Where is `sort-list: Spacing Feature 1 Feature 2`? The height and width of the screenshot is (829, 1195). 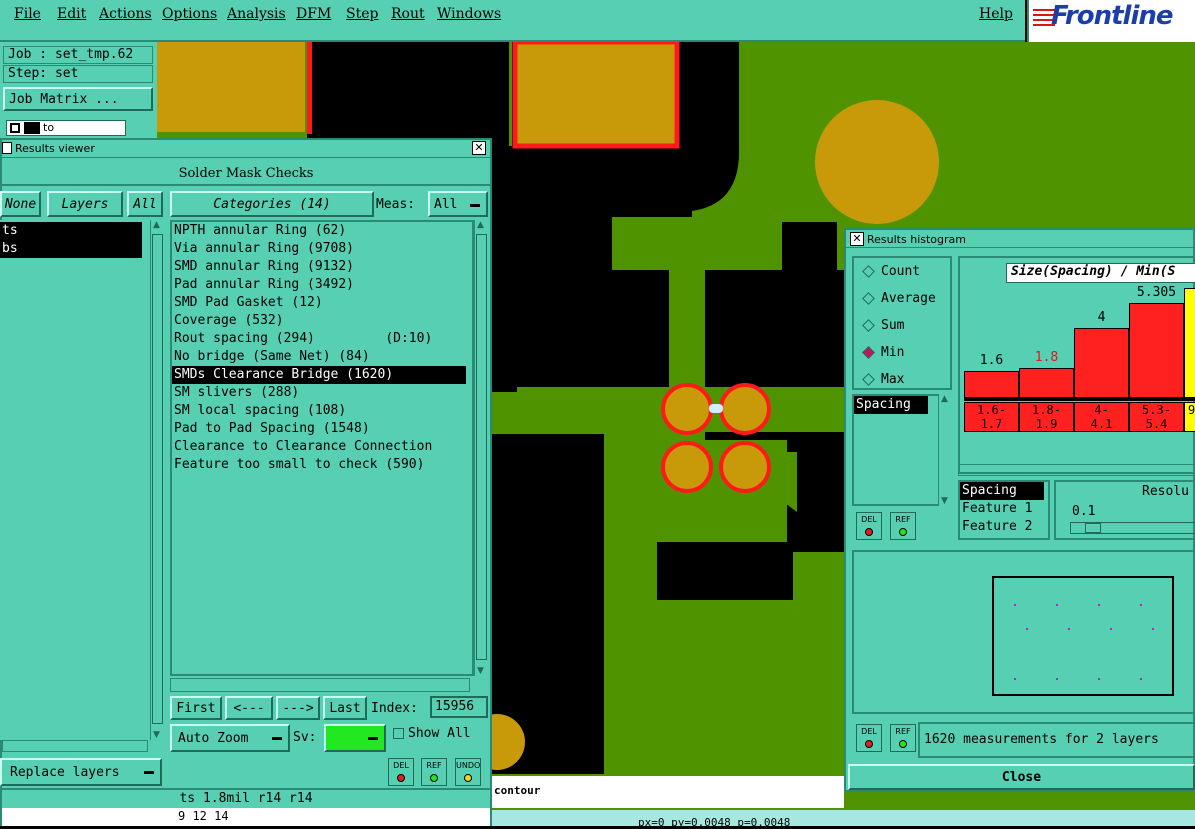
sort-list: Spacing Feature 1 Feature 2 is located at coordinates (1004, 510).